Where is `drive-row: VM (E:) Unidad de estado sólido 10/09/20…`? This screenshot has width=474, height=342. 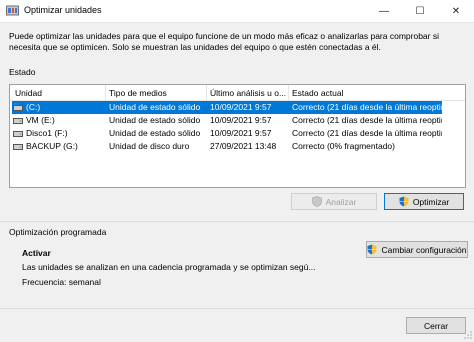
drive-row: VM (E:) Unidad de estado sólido 10/09/20… is located at coordinates (237, 120).